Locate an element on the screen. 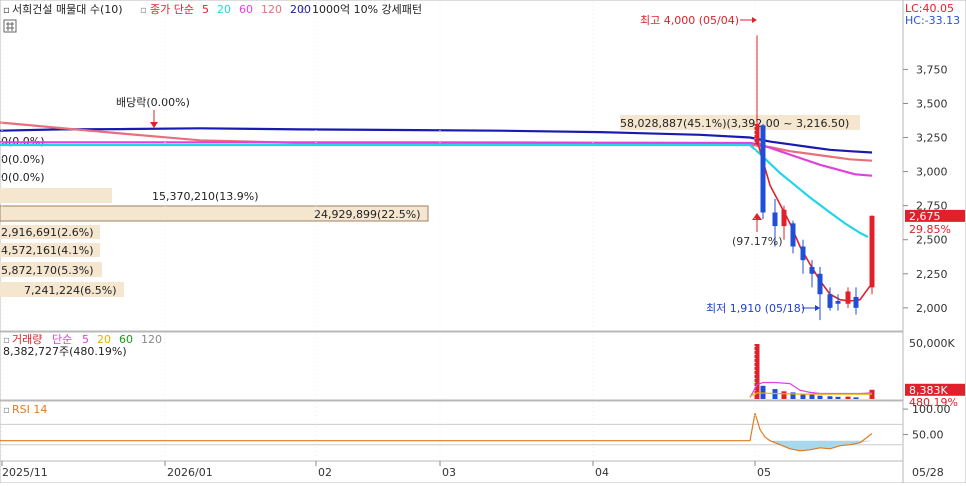 The image size is (966, 486). rsi-toggle-icon: ▫ is located at coordinates (6, 410).